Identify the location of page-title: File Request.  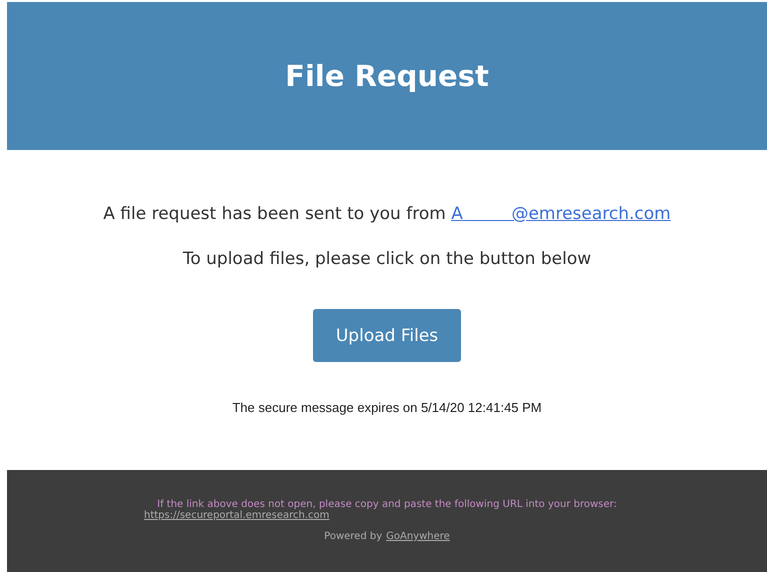
(387, 76).